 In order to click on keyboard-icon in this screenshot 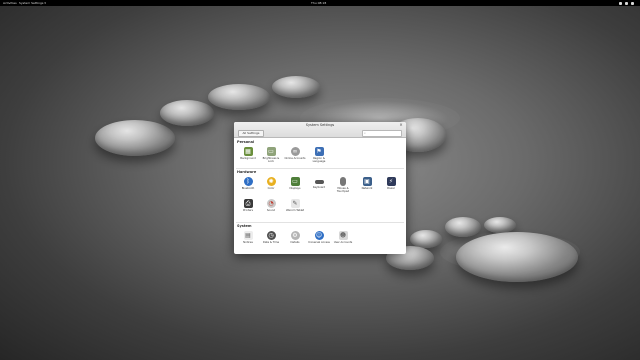, I will do `click(319, 182)`.